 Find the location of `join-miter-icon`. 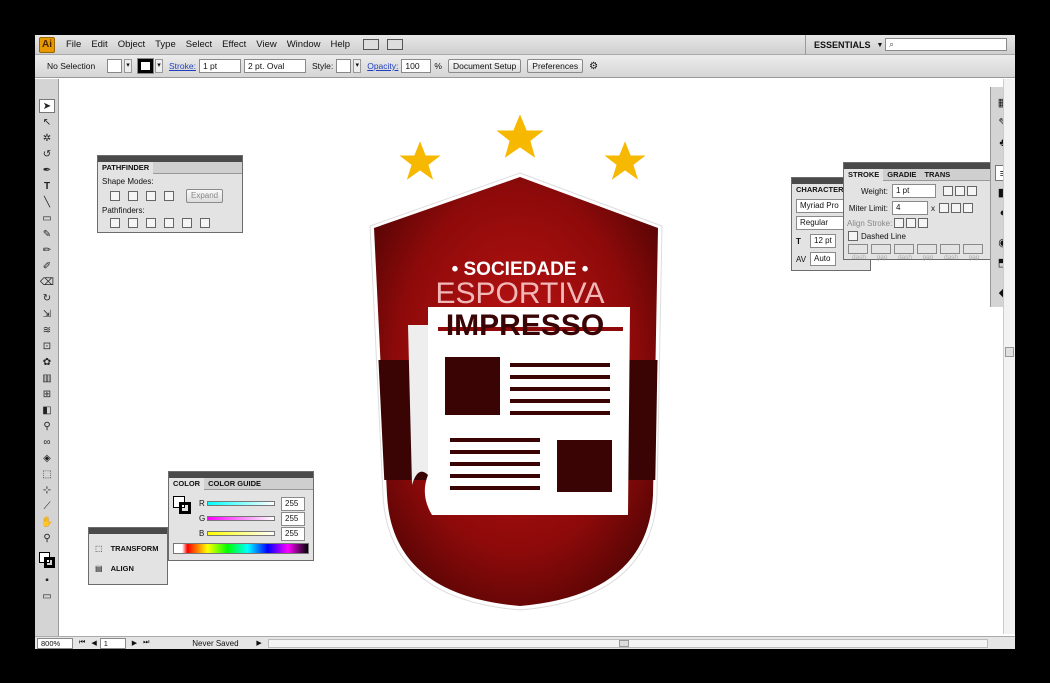

join-miter-icon is located at coordinates (944, 208).